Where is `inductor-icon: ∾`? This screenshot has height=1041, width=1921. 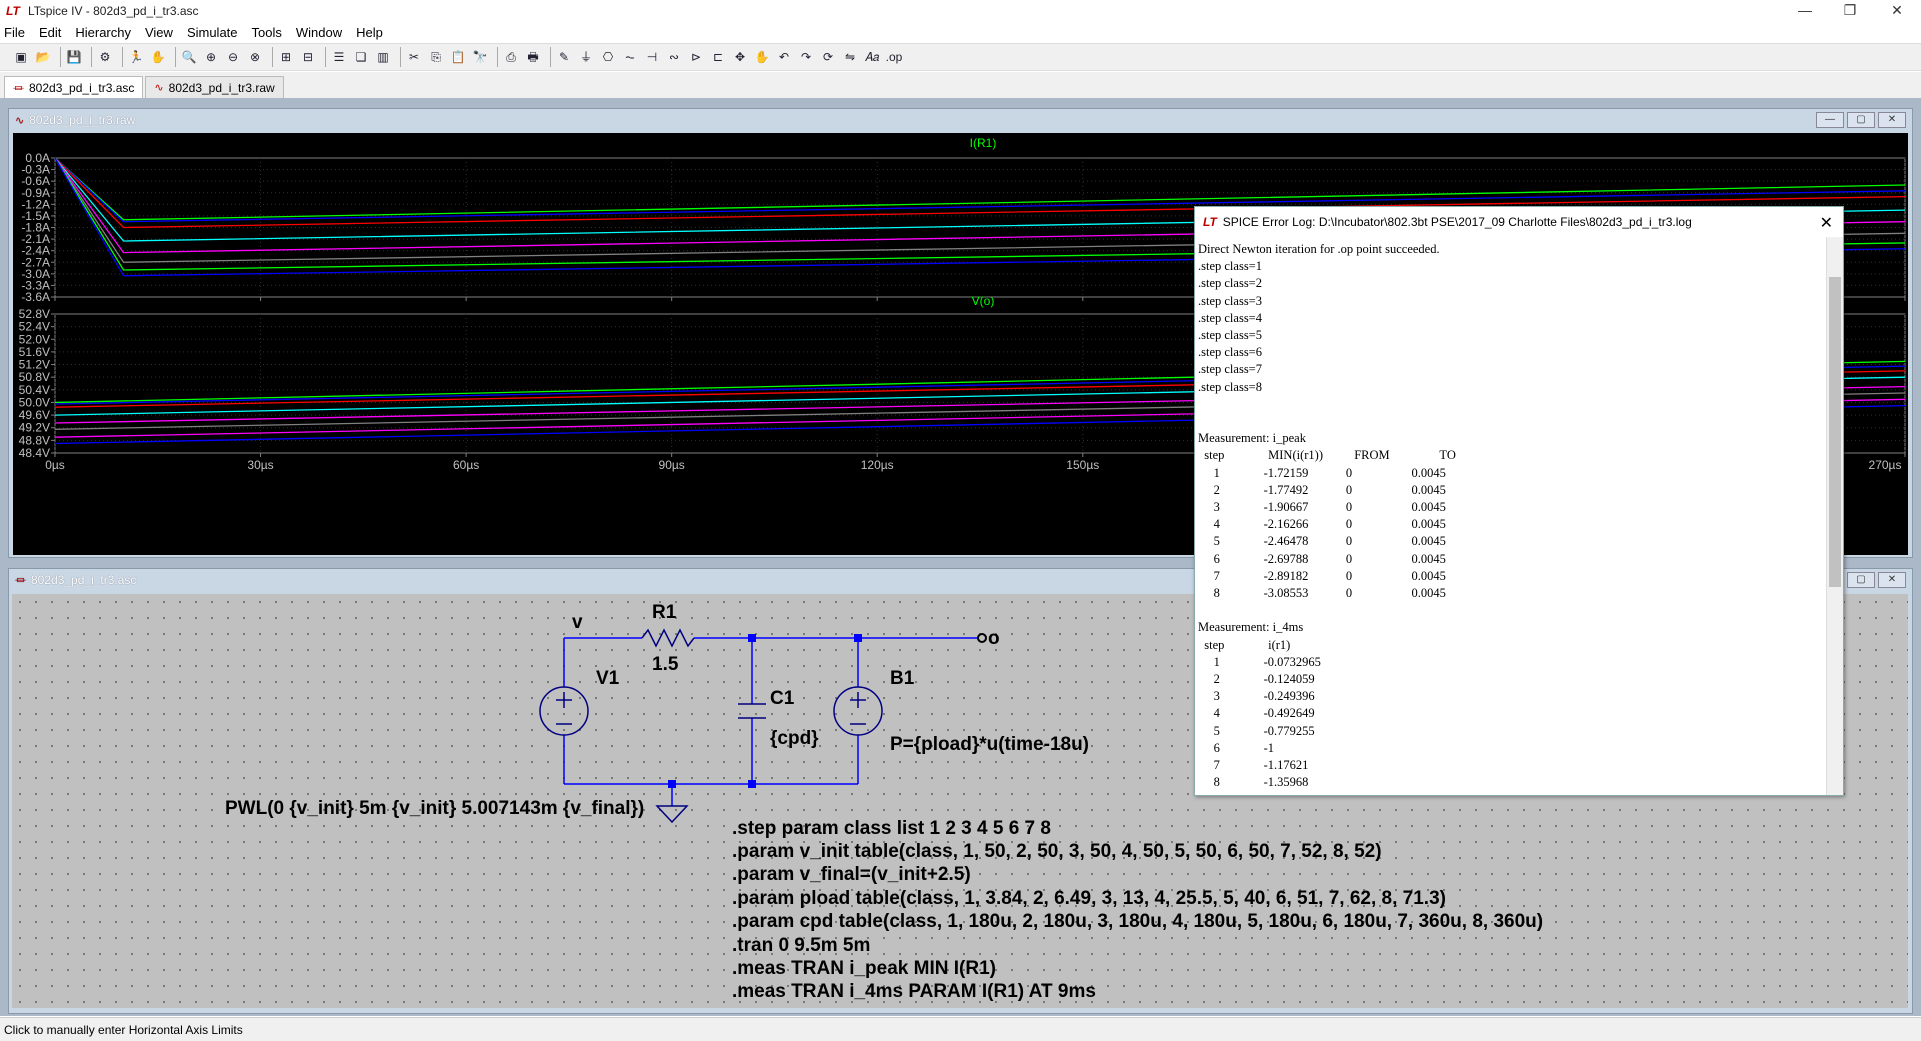 inductor-icon: ∾ is located at coordinates (674, 57).